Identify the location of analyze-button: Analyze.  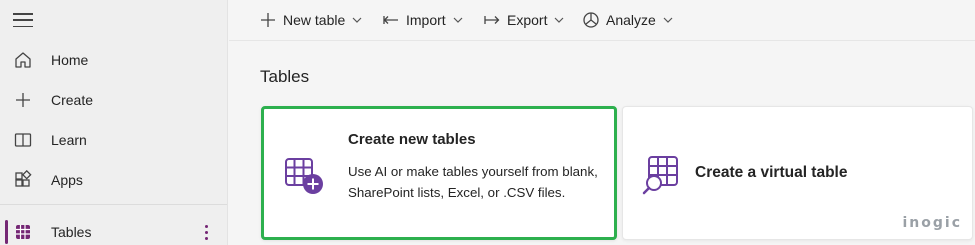
(628, 20).